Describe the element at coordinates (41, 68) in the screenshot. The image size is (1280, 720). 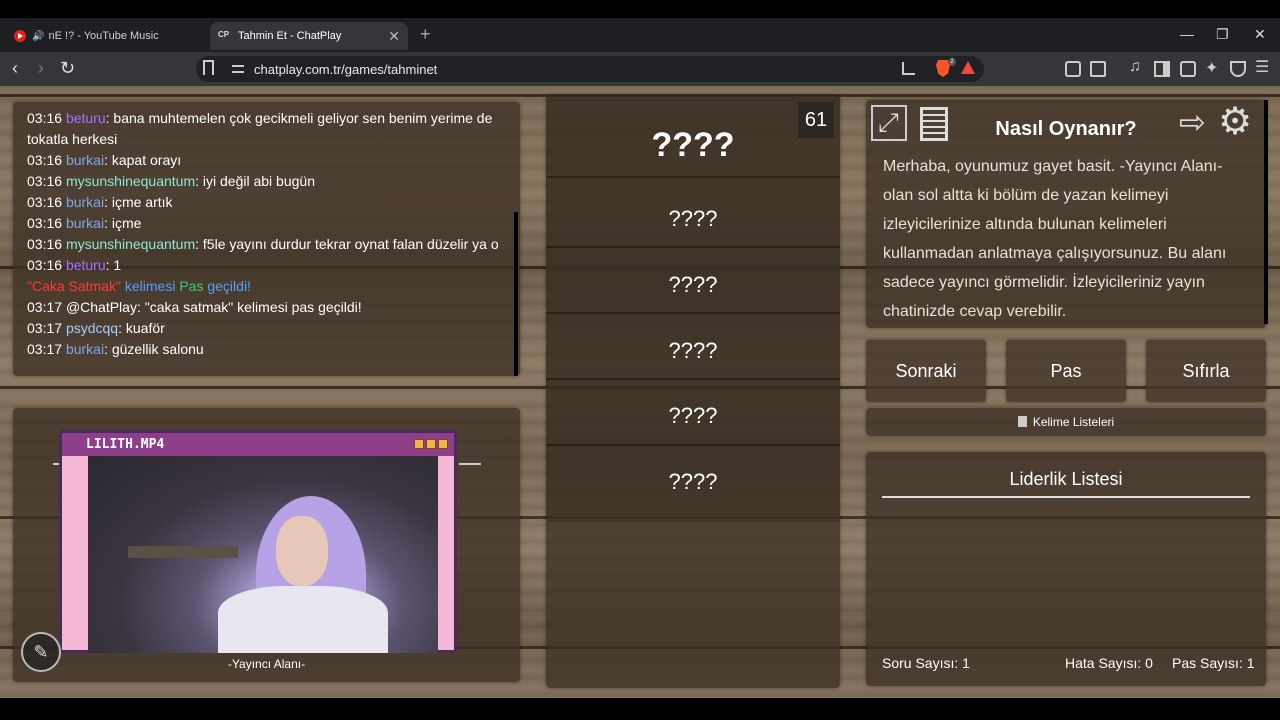
I see `forward-button: ›` at that location.